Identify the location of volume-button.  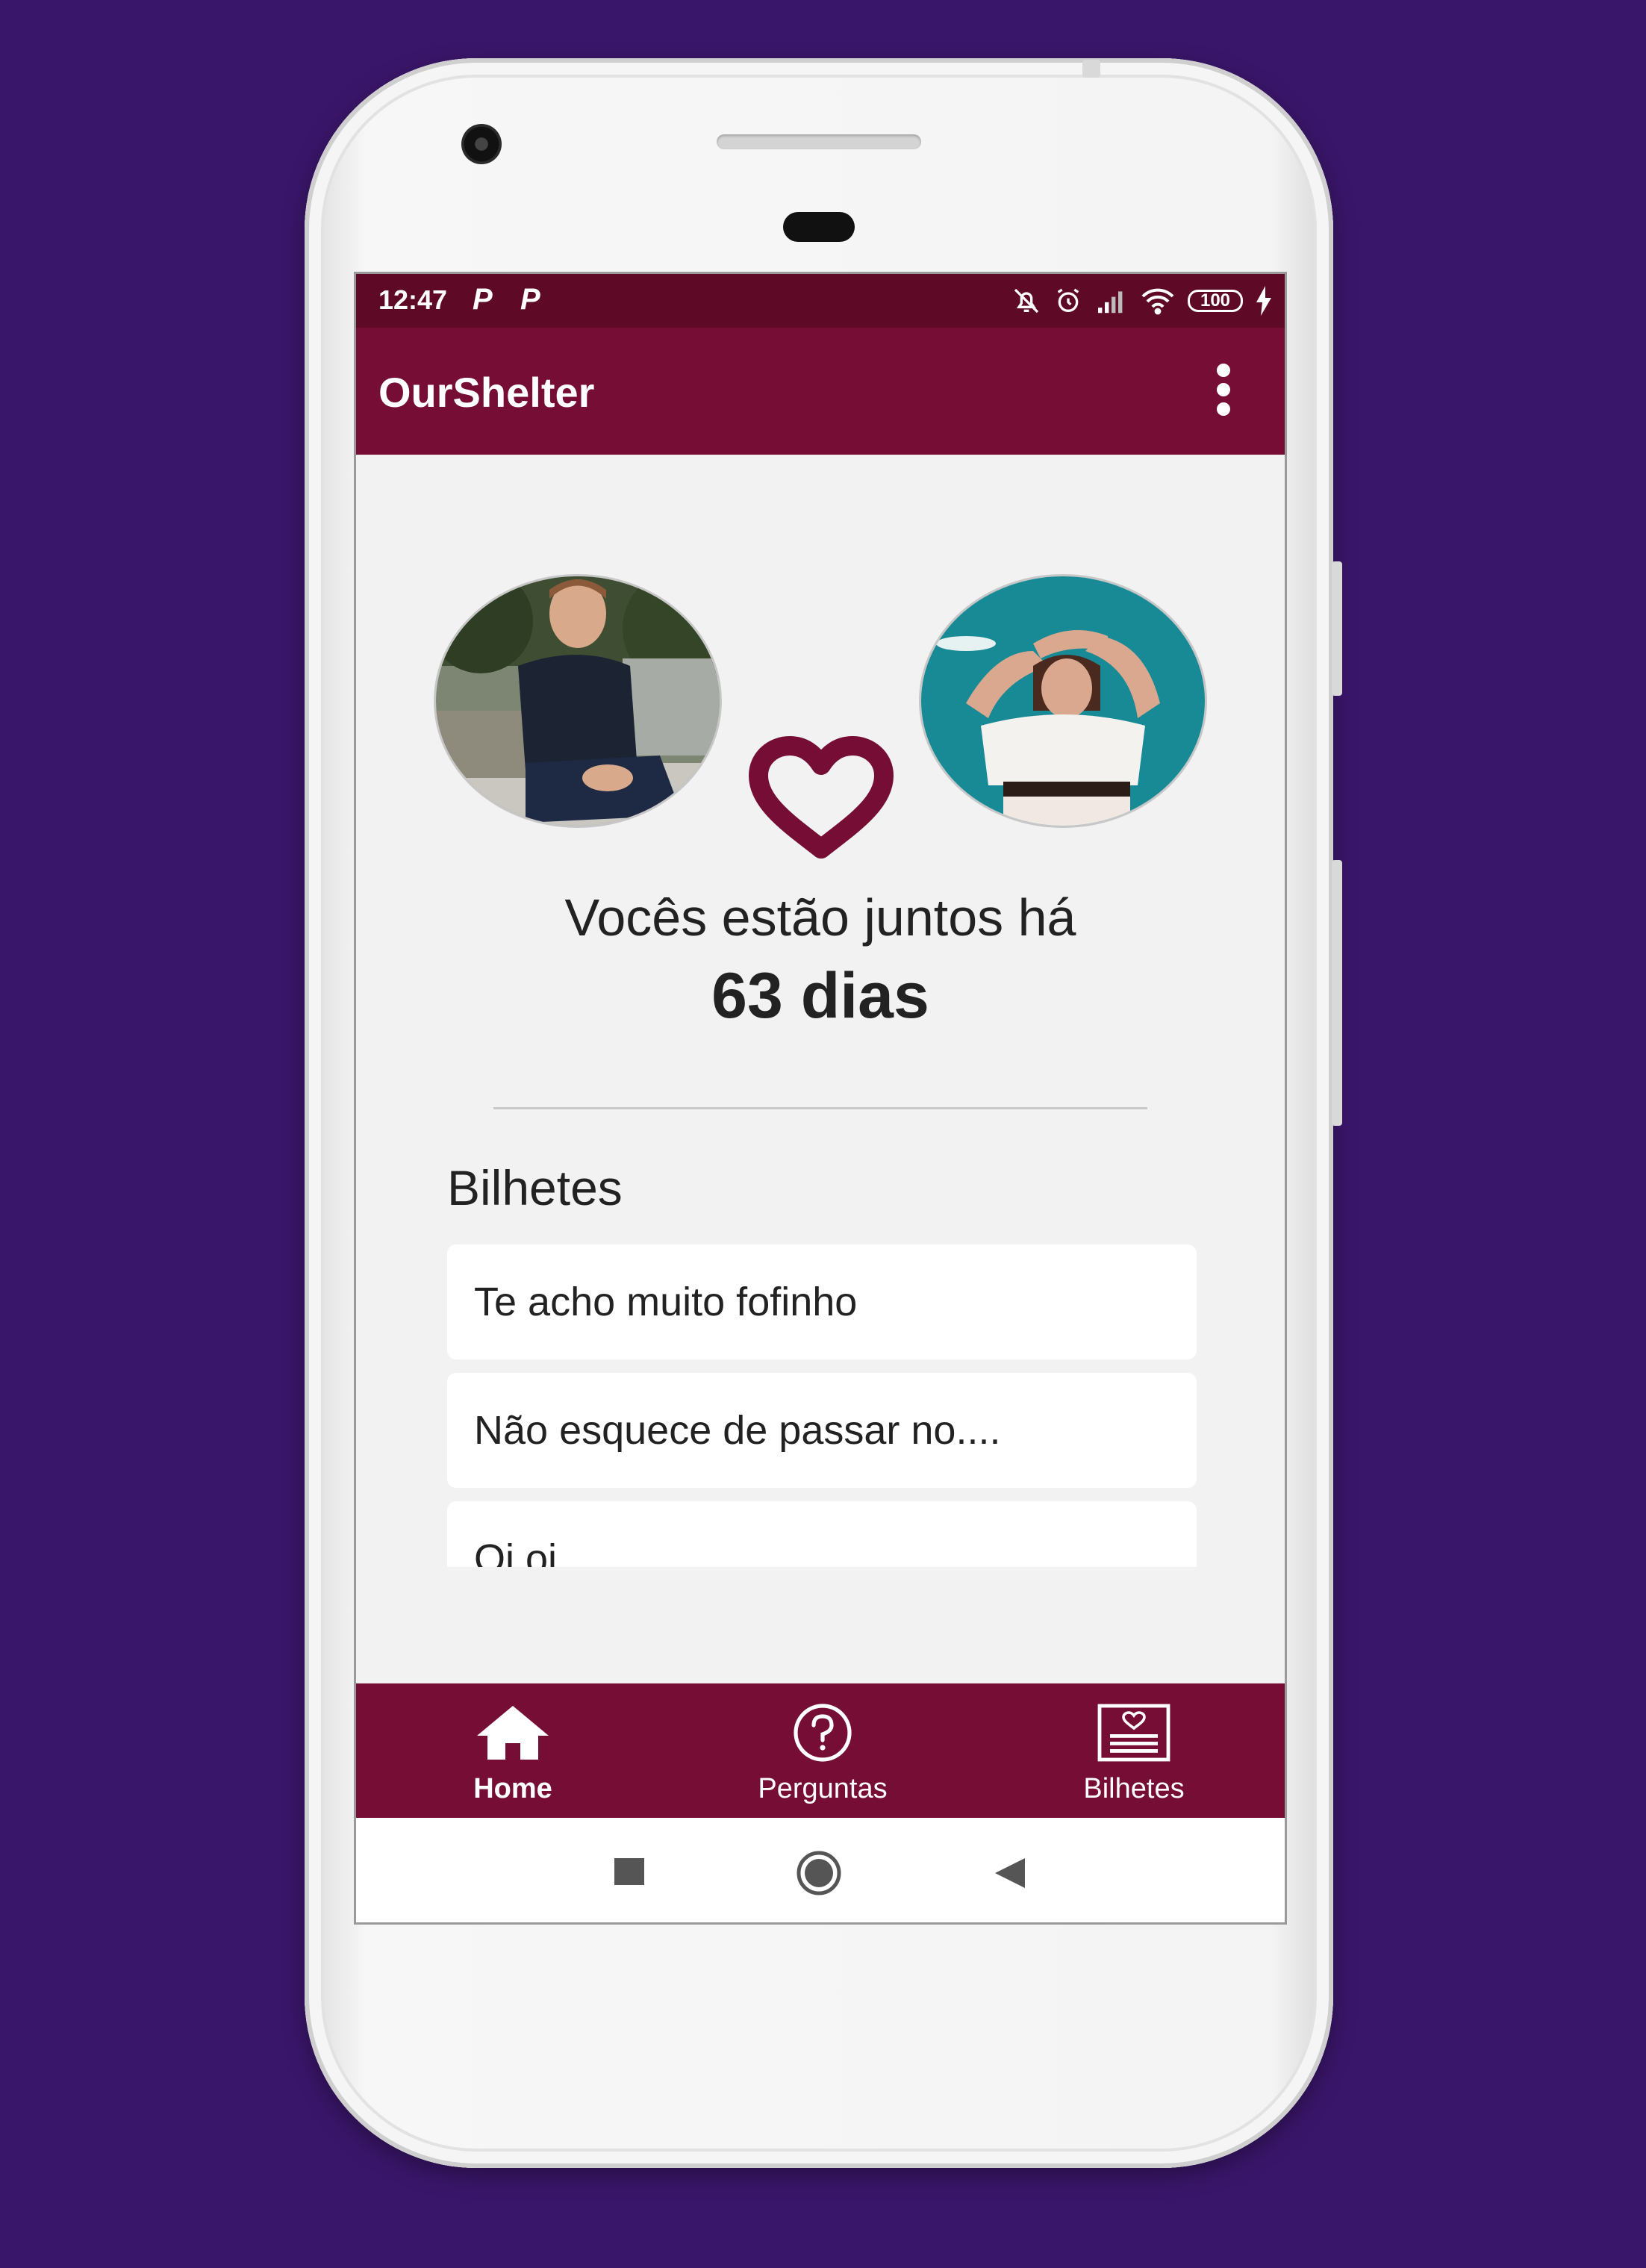
(1337, 993).